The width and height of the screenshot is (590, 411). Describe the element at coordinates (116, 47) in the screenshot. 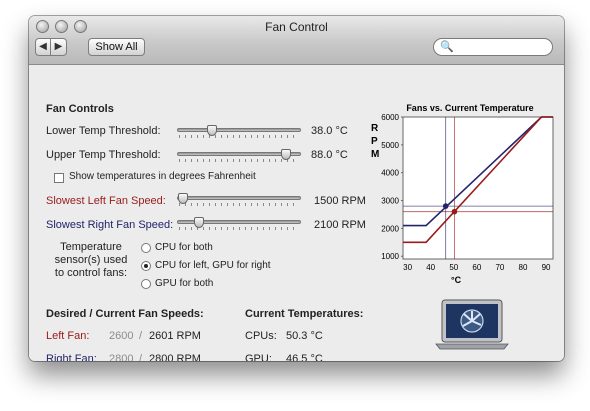

I see `show-all-button: Show All` at that location.